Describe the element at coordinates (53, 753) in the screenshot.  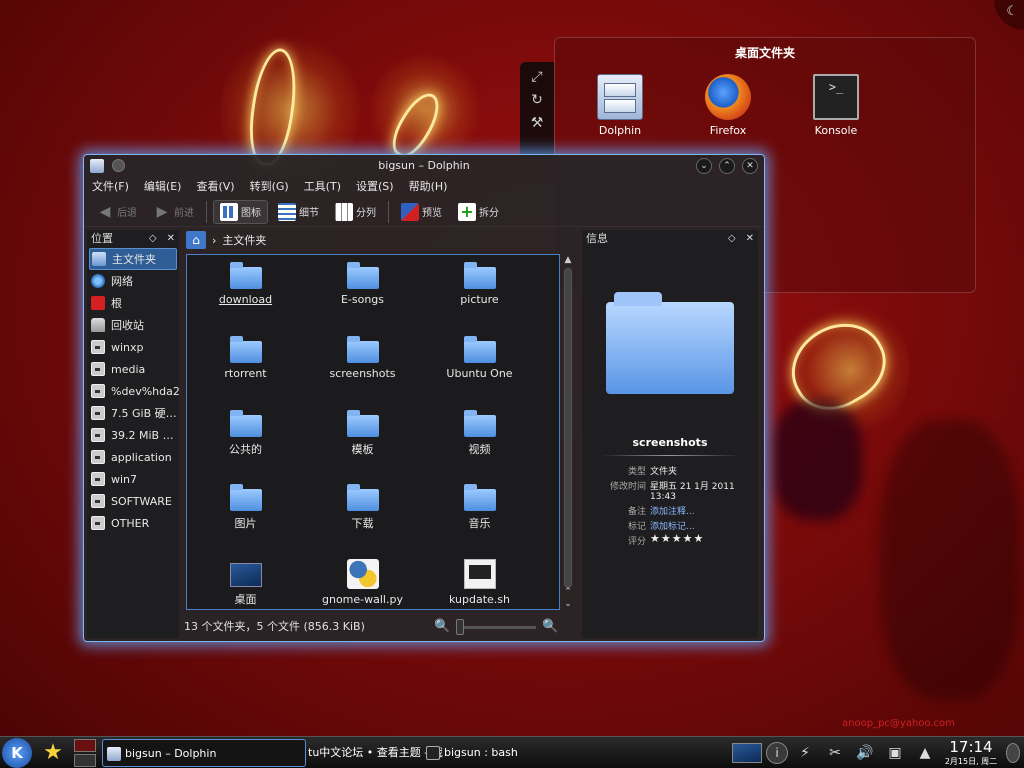
I see `star-icon: ★` at that location.